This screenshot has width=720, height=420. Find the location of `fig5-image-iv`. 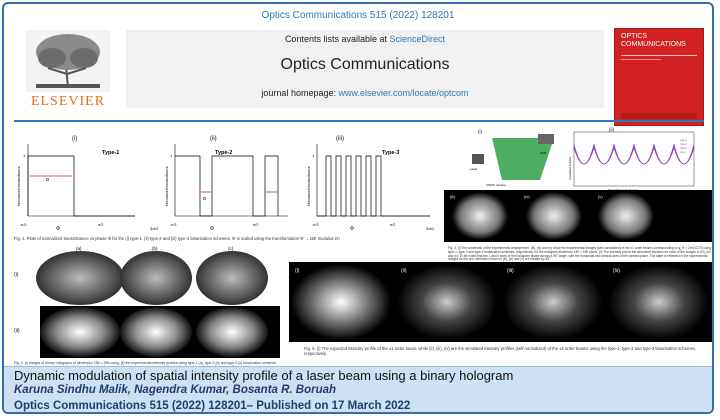

fig5-image-iv is located at coordinates (659, 302).